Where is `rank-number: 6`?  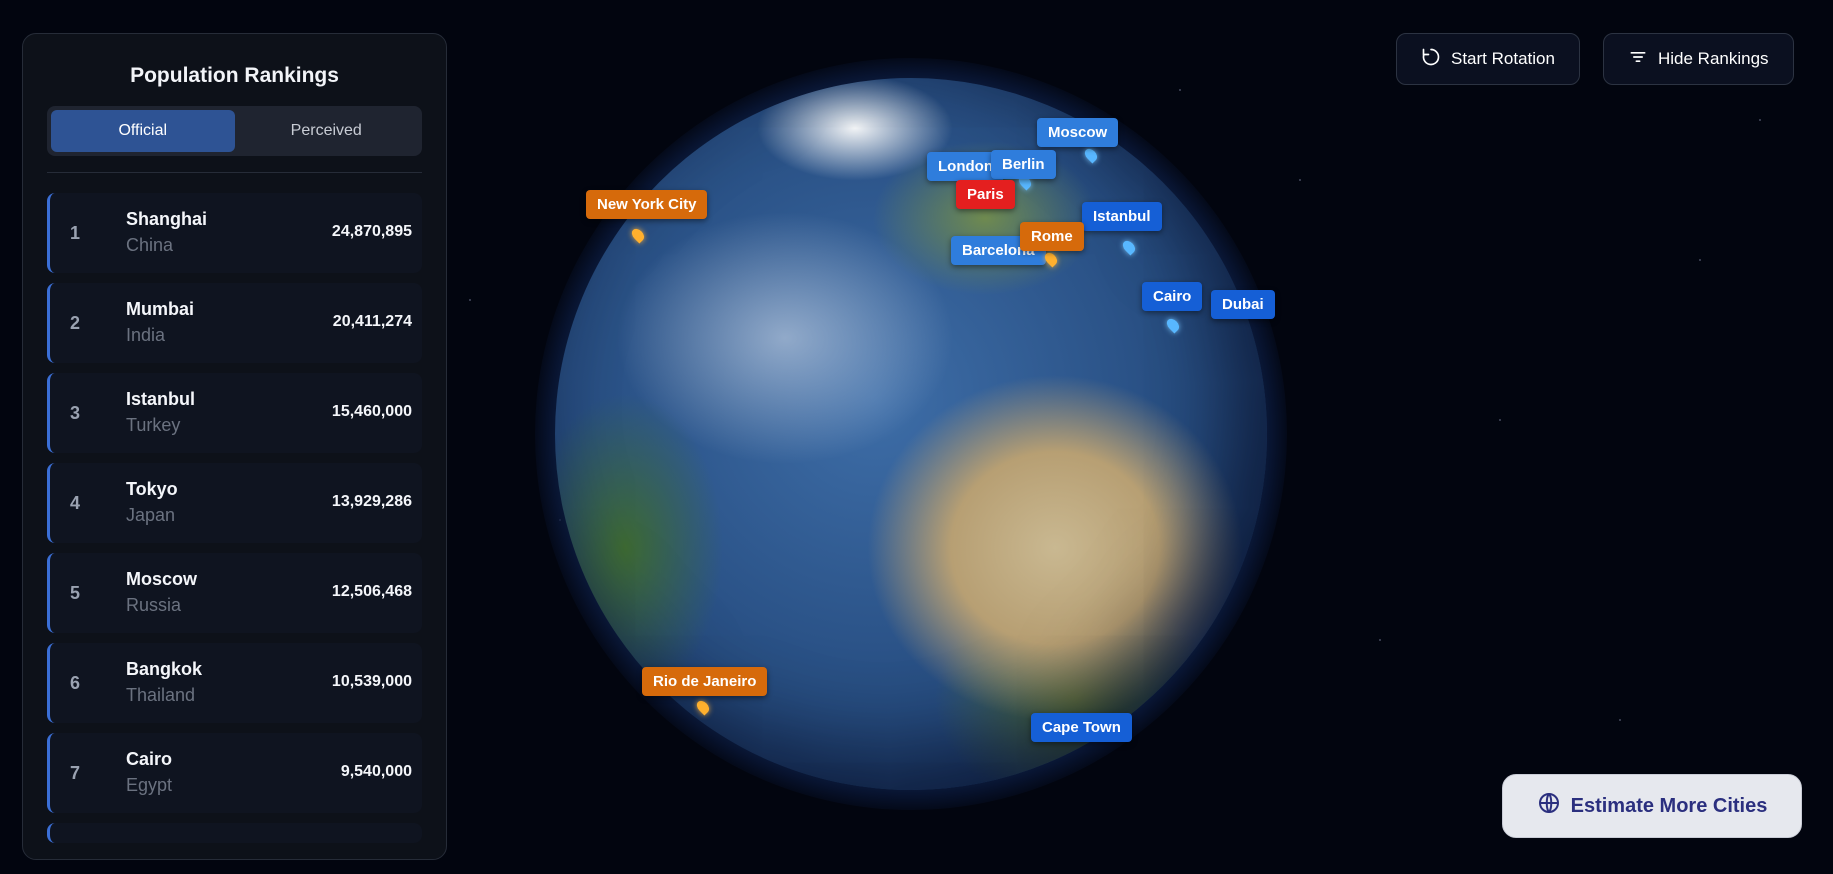
rank-number: 6 is located at coordinates (75, 683).